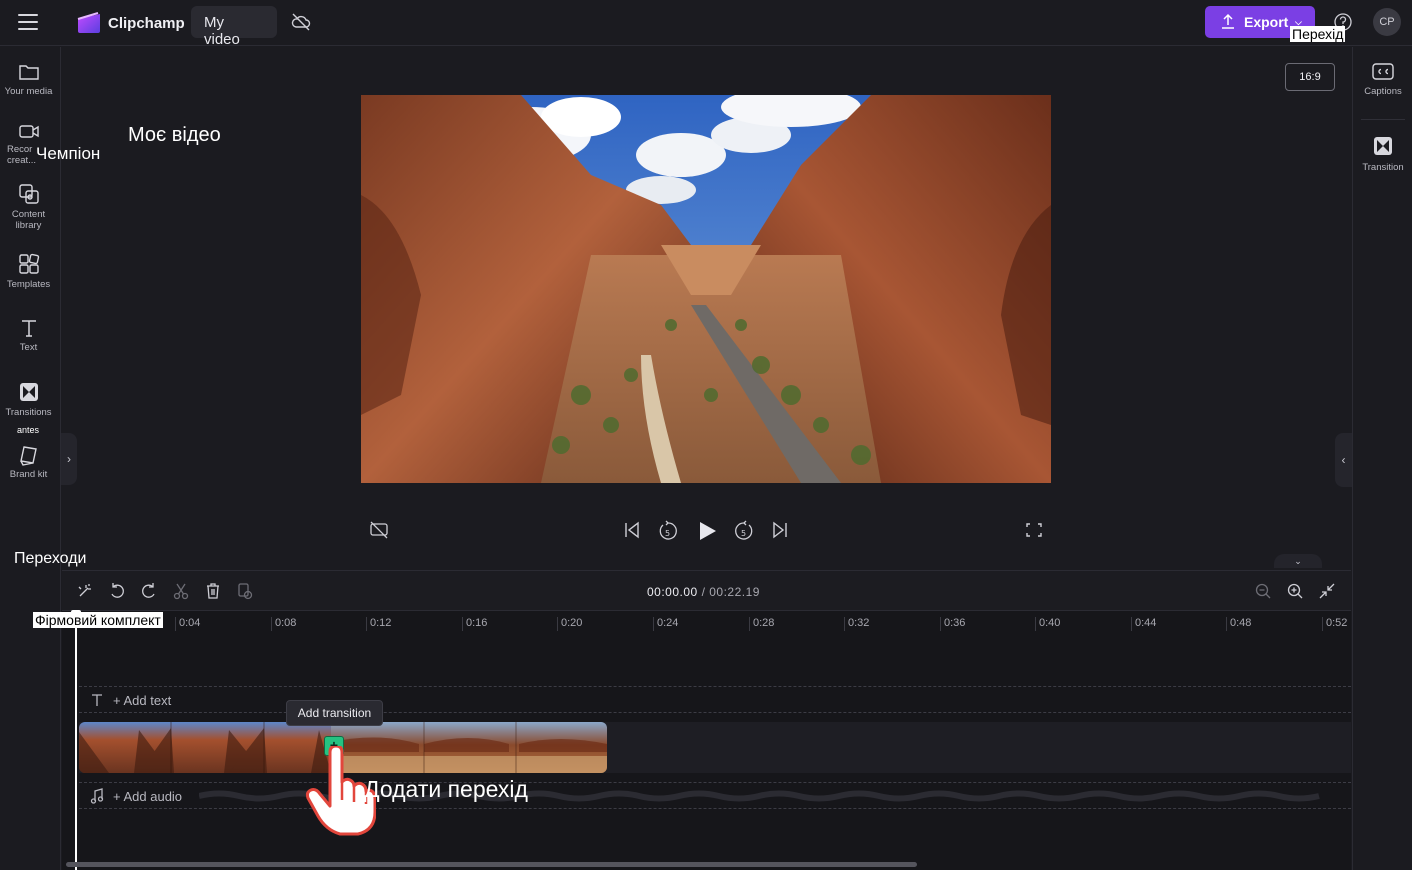 Image resolution: width=1412 pixels, height=870 pixels. Describe the element at coordinates (1383, 119) in the screenshot. I see `divider` at that location.